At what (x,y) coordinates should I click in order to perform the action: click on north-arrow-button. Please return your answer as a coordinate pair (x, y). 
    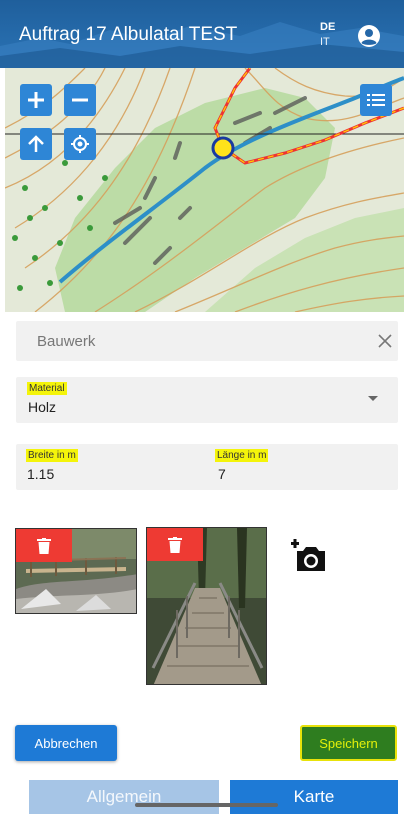
    Looking at the image, I should click on (36, 144).